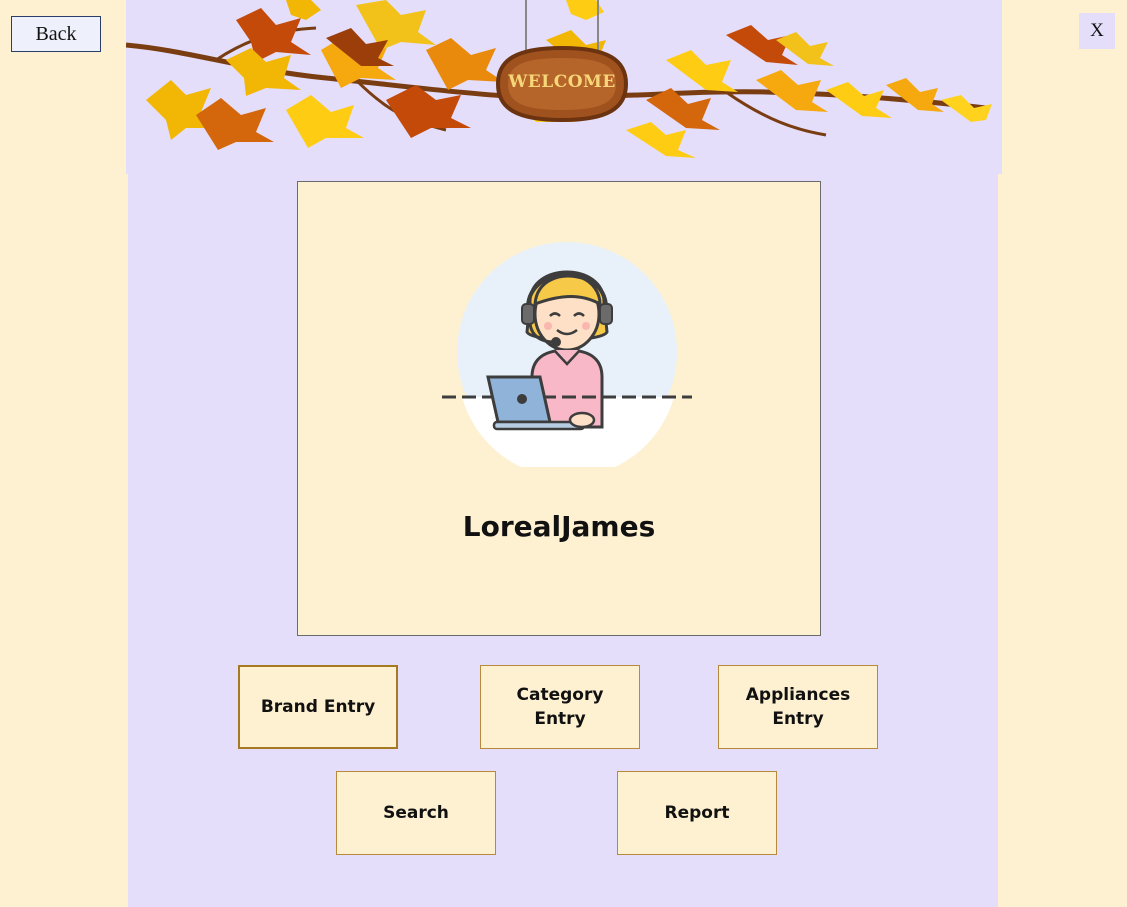 Image resolution: width=1127 pixels, height=907 pixels. I want to click on search-button: Search, so click(416, 813).